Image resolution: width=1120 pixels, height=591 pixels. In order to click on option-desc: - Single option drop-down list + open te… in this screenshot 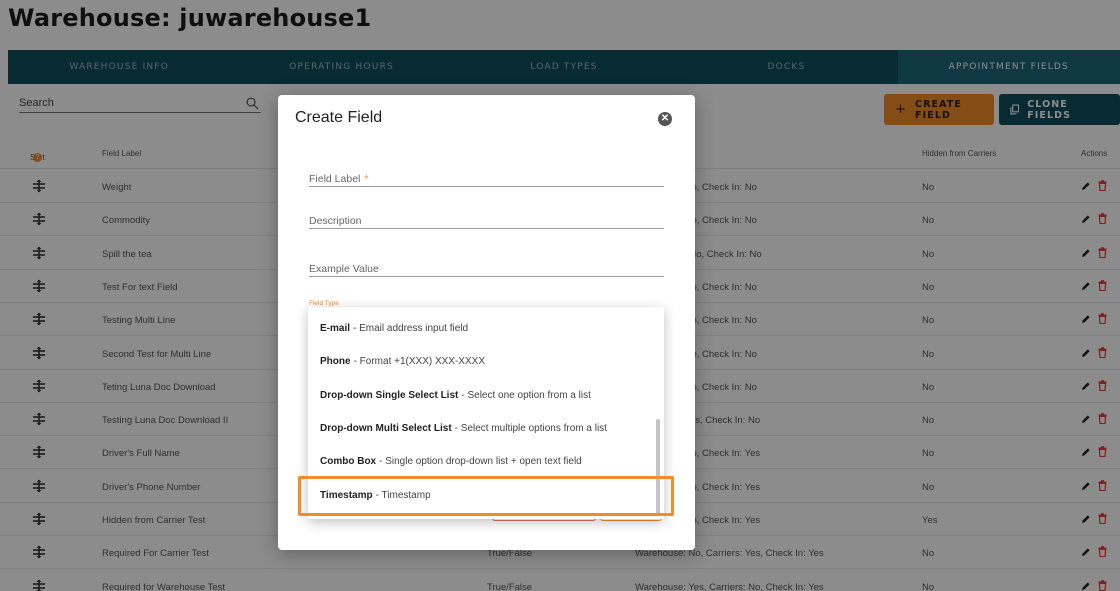, I will do `click(480, 462)`.